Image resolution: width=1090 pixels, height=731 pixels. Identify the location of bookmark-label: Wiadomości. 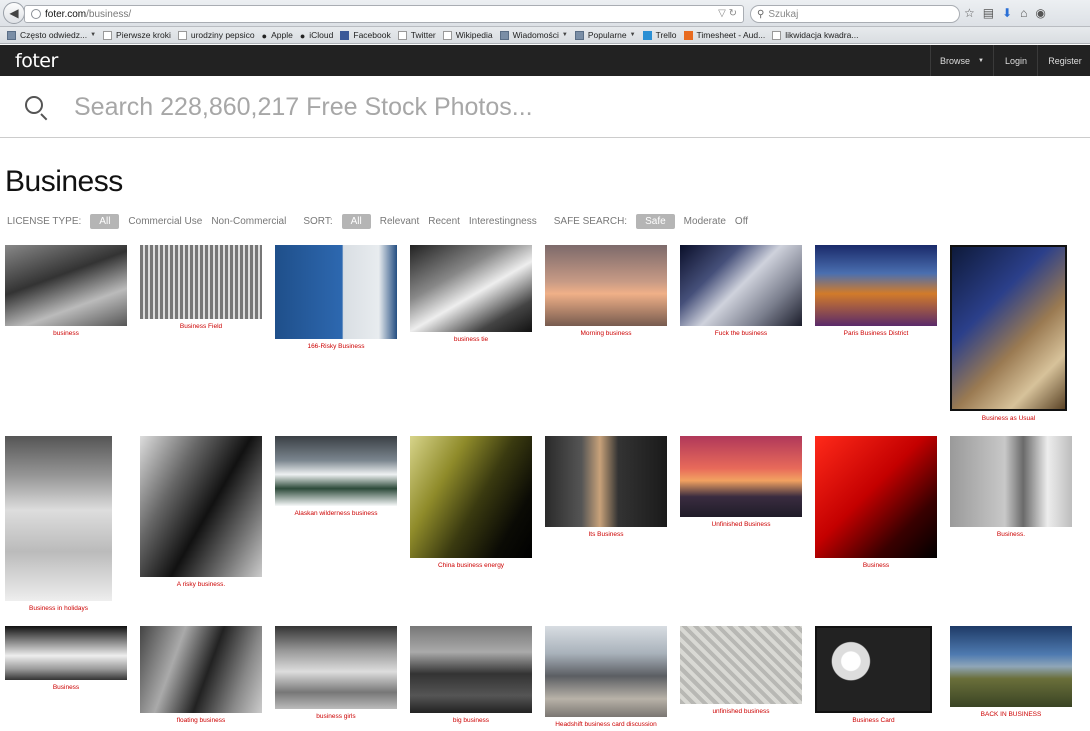
(535, 35).